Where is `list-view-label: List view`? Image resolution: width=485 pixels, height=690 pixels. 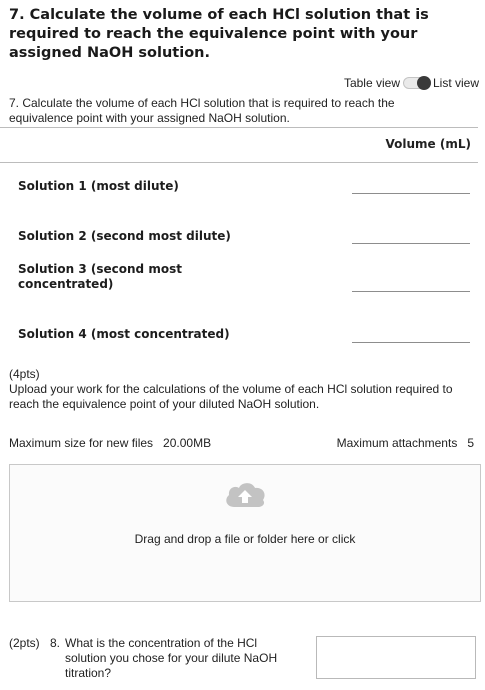
list-view-label: List view is located at coordinates (456, 83).